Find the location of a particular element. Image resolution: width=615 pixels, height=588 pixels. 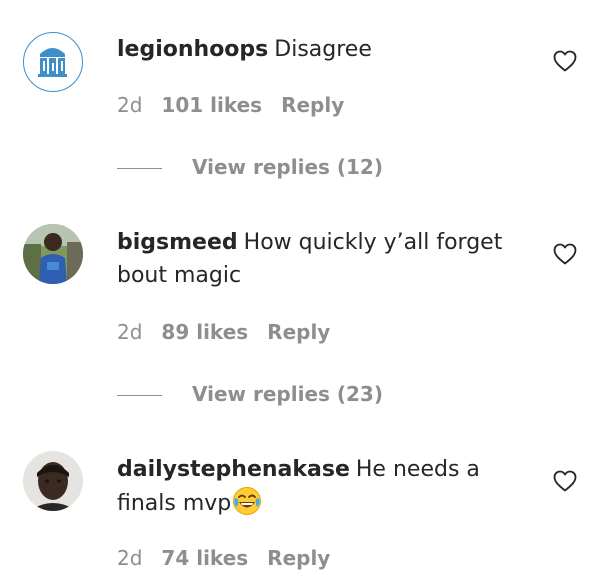

view-replies-button: View replies (12) is located at coordinates (250, 167).